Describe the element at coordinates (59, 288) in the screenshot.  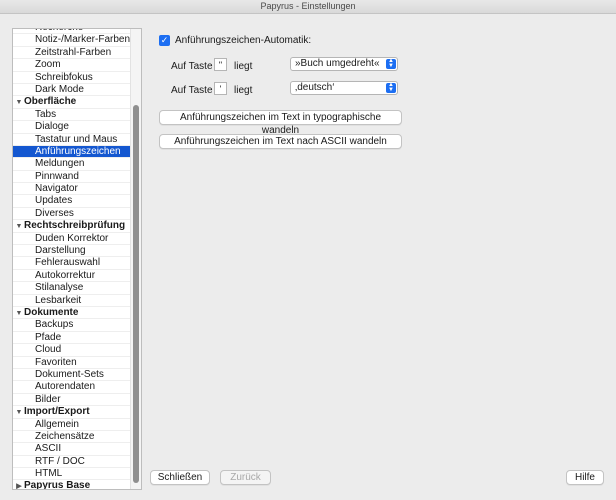
I see `sidebar-item-label: Stilanalyse` at that location.